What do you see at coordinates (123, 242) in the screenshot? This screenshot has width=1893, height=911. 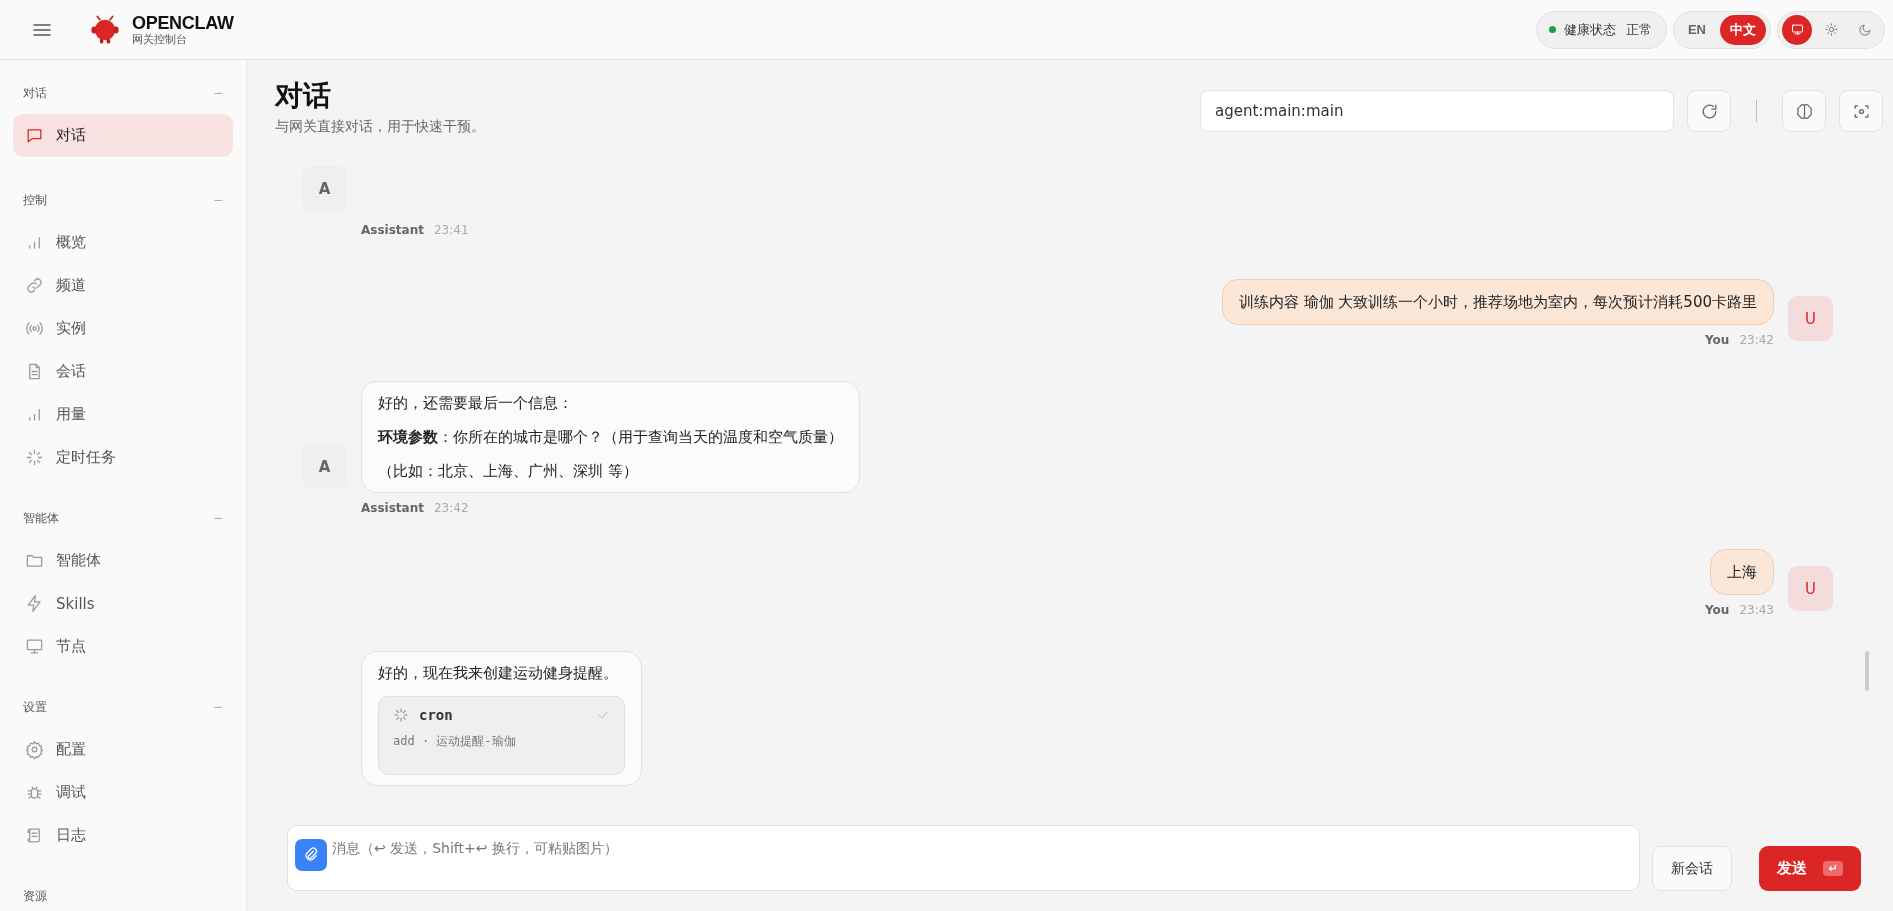 I see `sidebar-item: 概览` at bounding box center [123, 242].